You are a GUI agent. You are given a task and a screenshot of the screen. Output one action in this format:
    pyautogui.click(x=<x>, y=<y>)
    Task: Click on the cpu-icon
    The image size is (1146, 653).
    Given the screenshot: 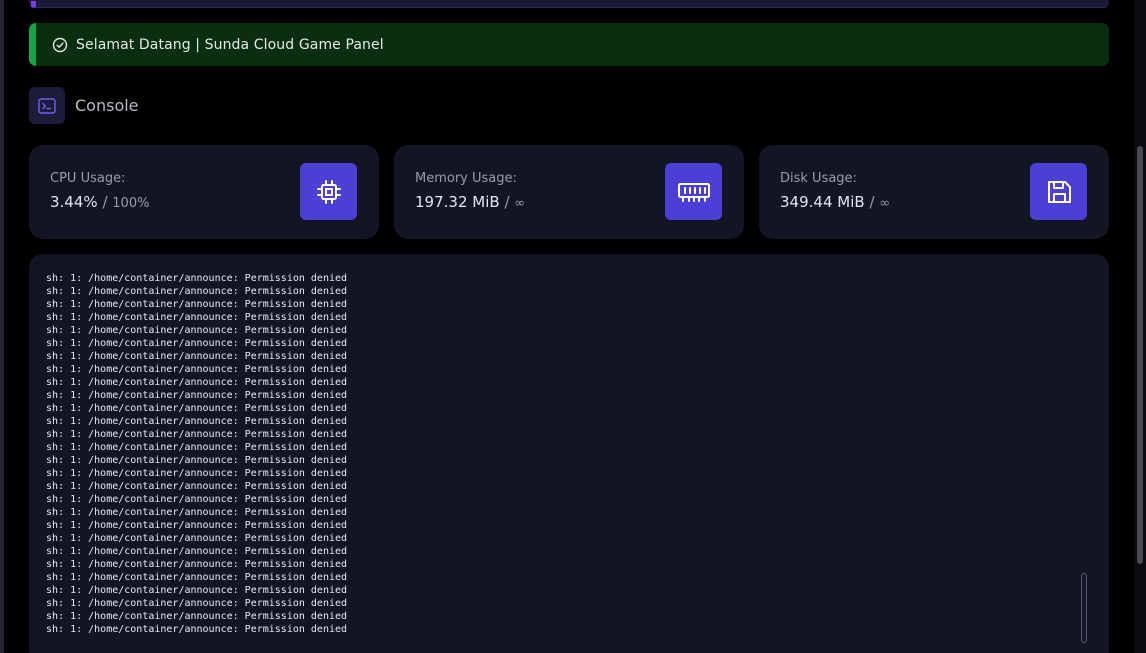 What is the action you would take?
    pyautogui.click(x=328, y=191)
    